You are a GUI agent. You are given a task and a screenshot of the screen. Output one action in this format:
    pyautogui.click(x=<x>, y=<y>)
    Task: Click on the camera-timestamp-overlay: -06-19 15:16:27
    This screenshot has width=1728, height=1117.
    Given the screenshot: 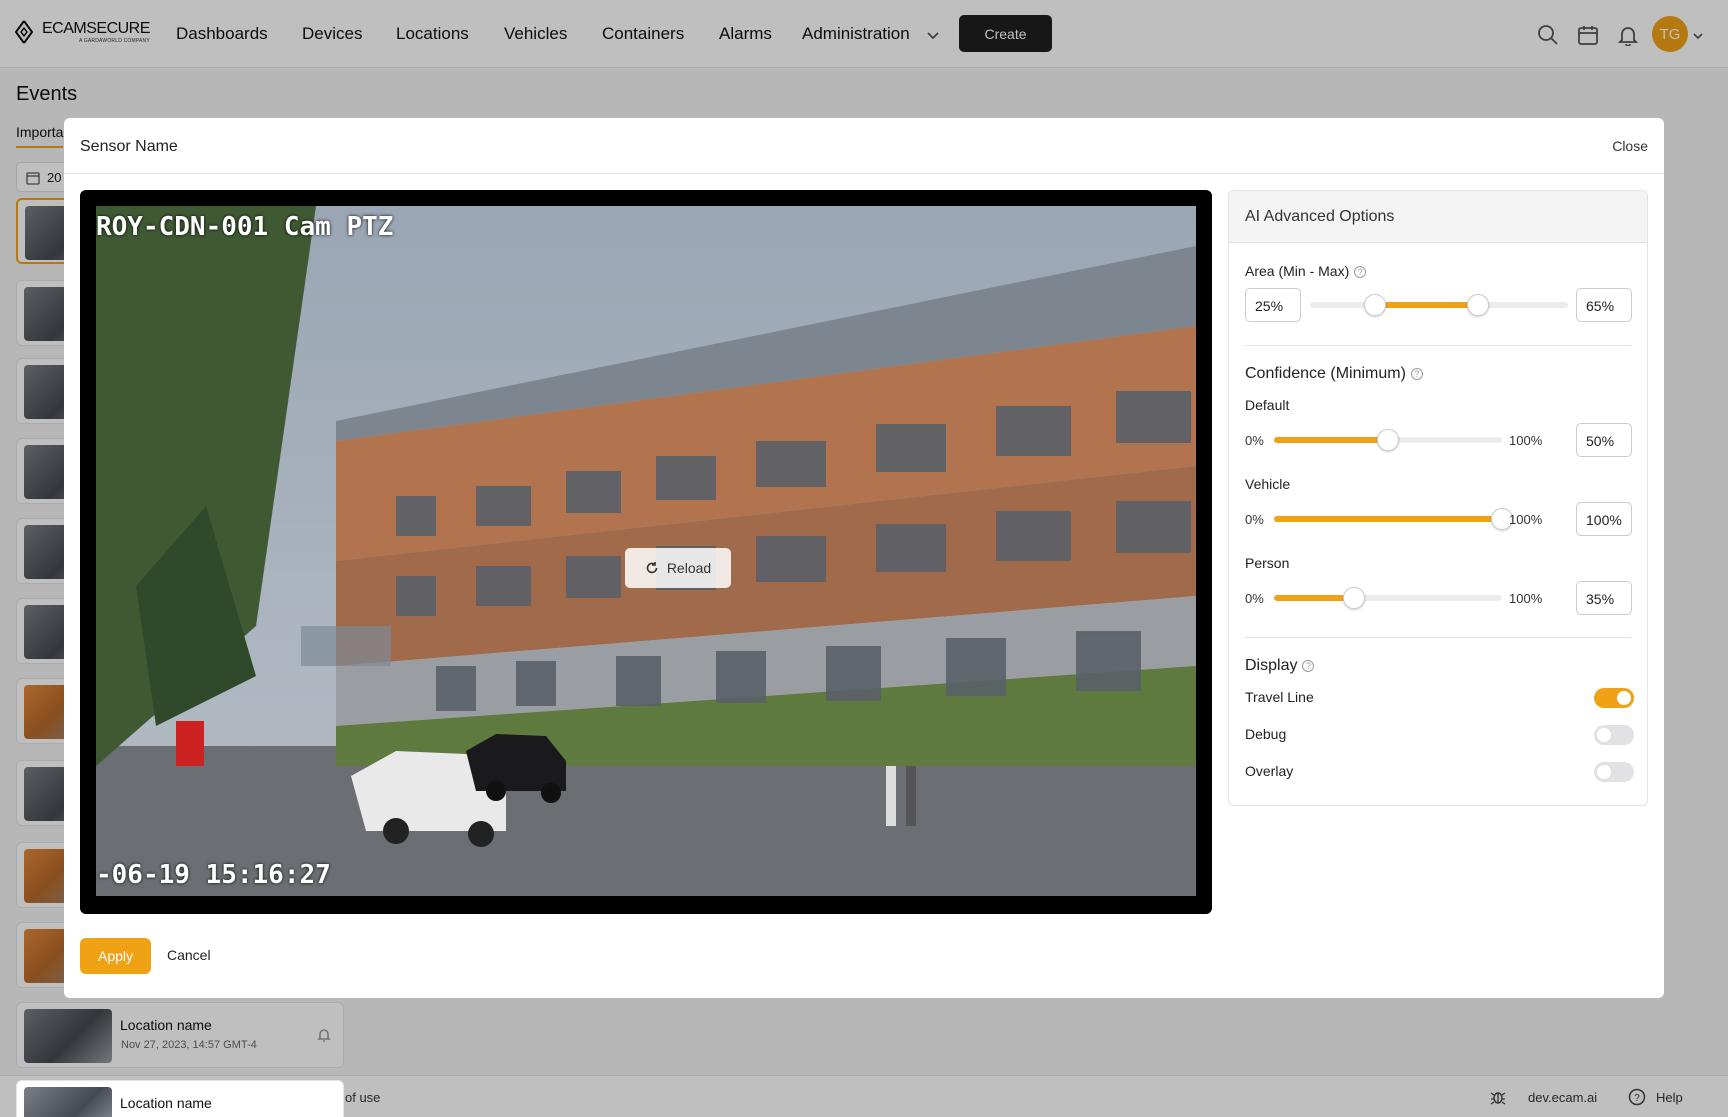 What is the action you would take?
    pyautogui.click(x=213, y=875)
    